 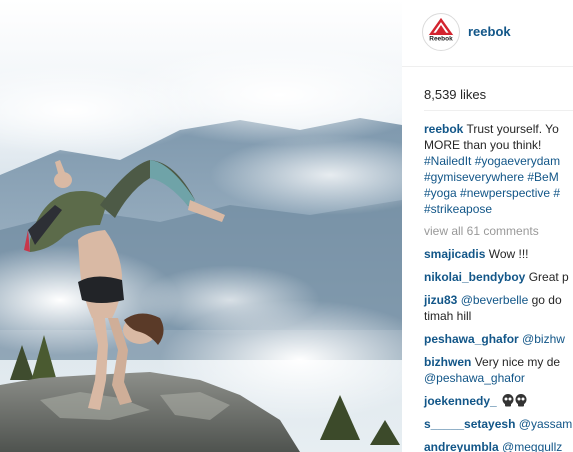 I want to click on comment-username: s_____setayesh, so click(x=469, y=424).